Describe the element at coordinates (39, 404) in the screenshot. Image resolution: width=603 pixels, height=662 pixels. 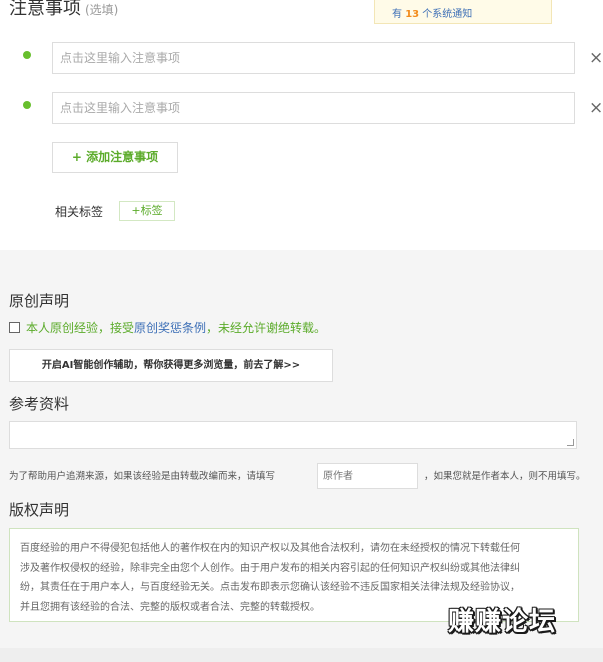
I see `reference-title: 参考资料` at that location.